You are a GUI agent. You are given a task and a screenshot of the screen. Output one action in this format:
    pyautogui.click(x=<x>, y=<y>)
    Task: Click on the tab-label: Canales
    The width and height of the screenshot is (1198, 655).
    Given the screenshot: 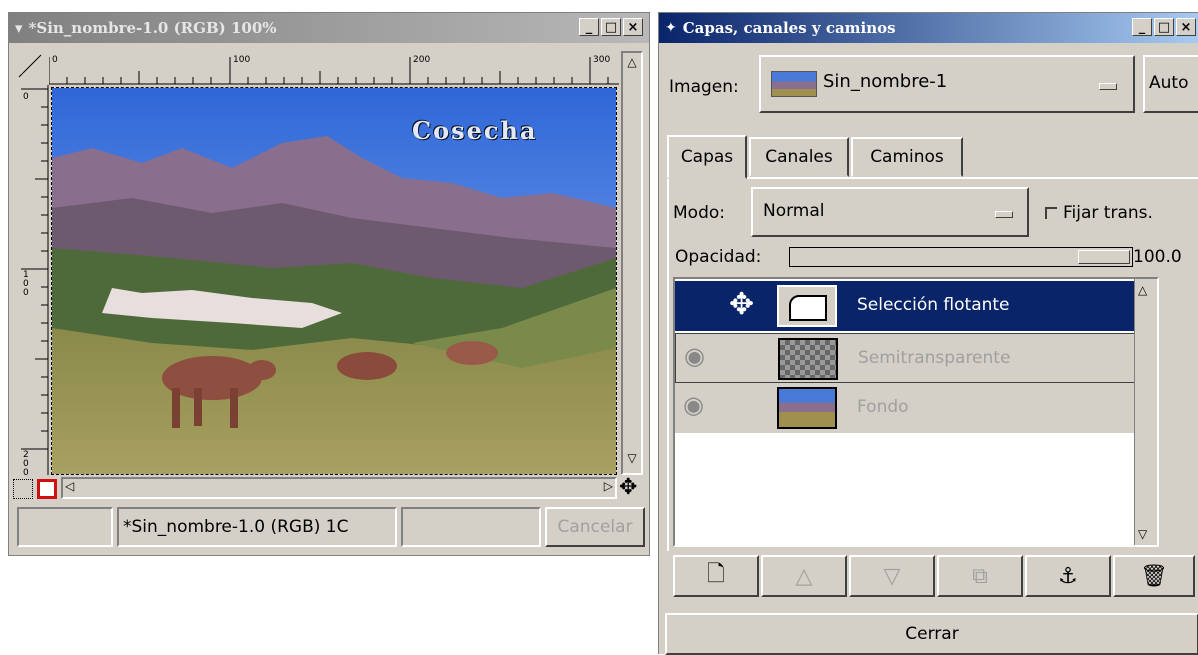 What is the action you would take?
    pyautogui.click(x=799, y=157)
    